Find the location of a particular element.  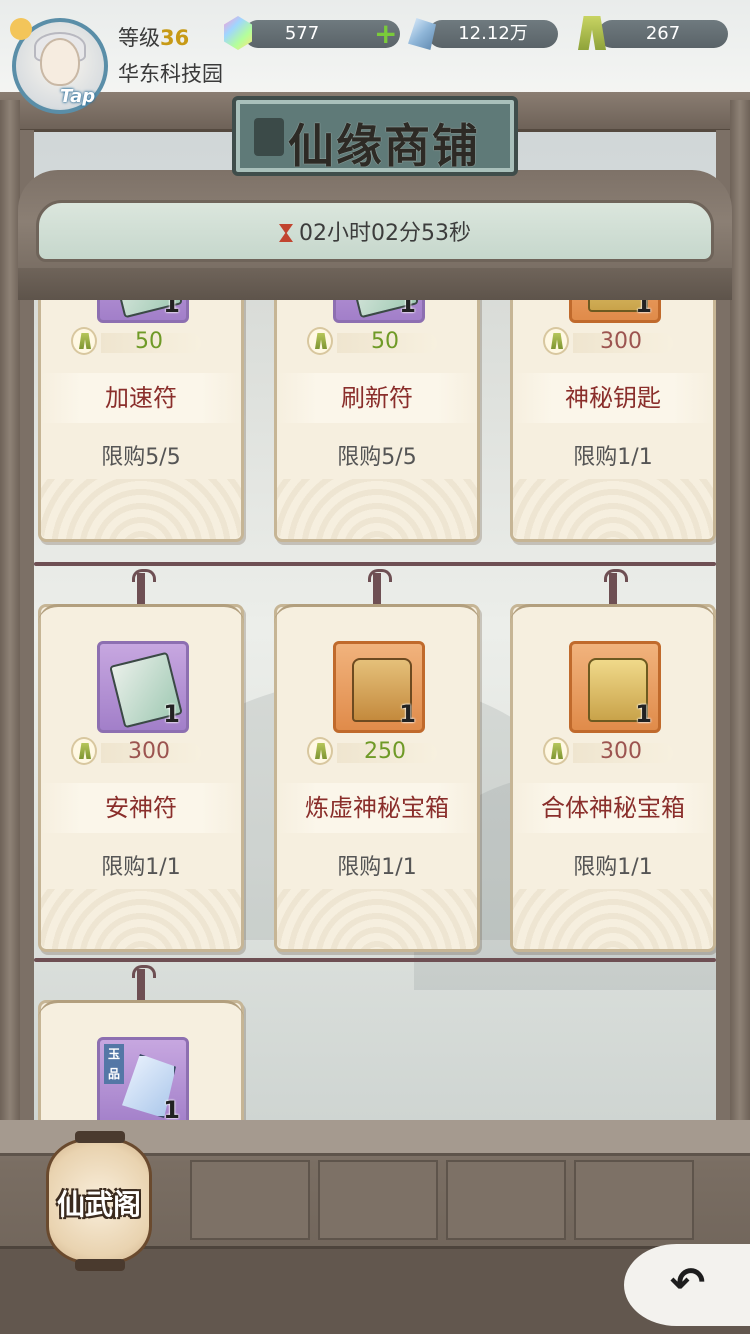

level-label: 等级 is located at coordinates (139, 38).